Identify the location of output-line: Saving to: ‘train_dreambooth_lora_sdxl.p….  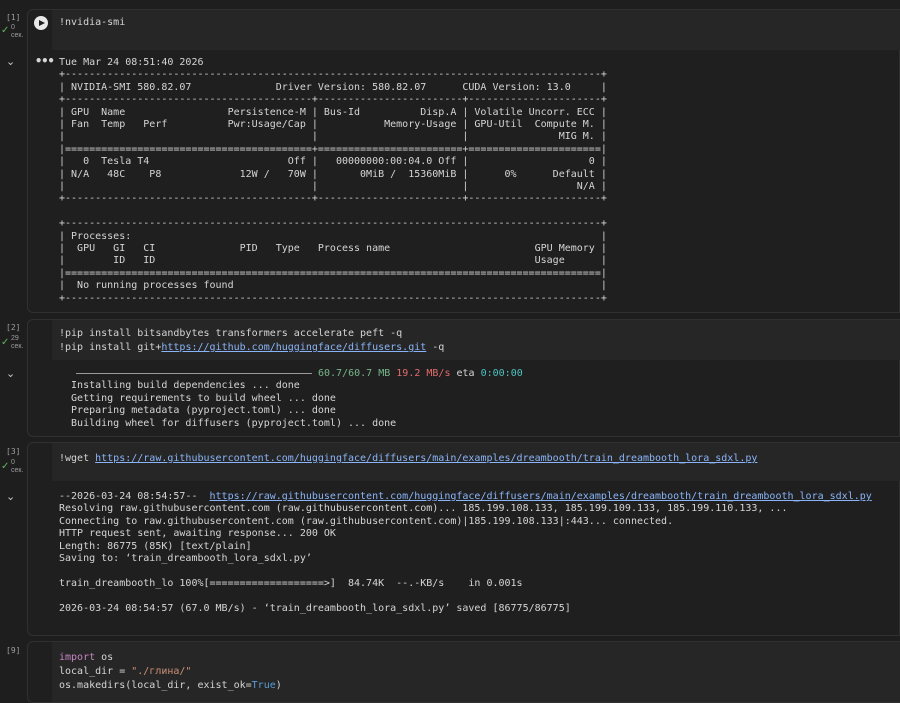
(185, 558).